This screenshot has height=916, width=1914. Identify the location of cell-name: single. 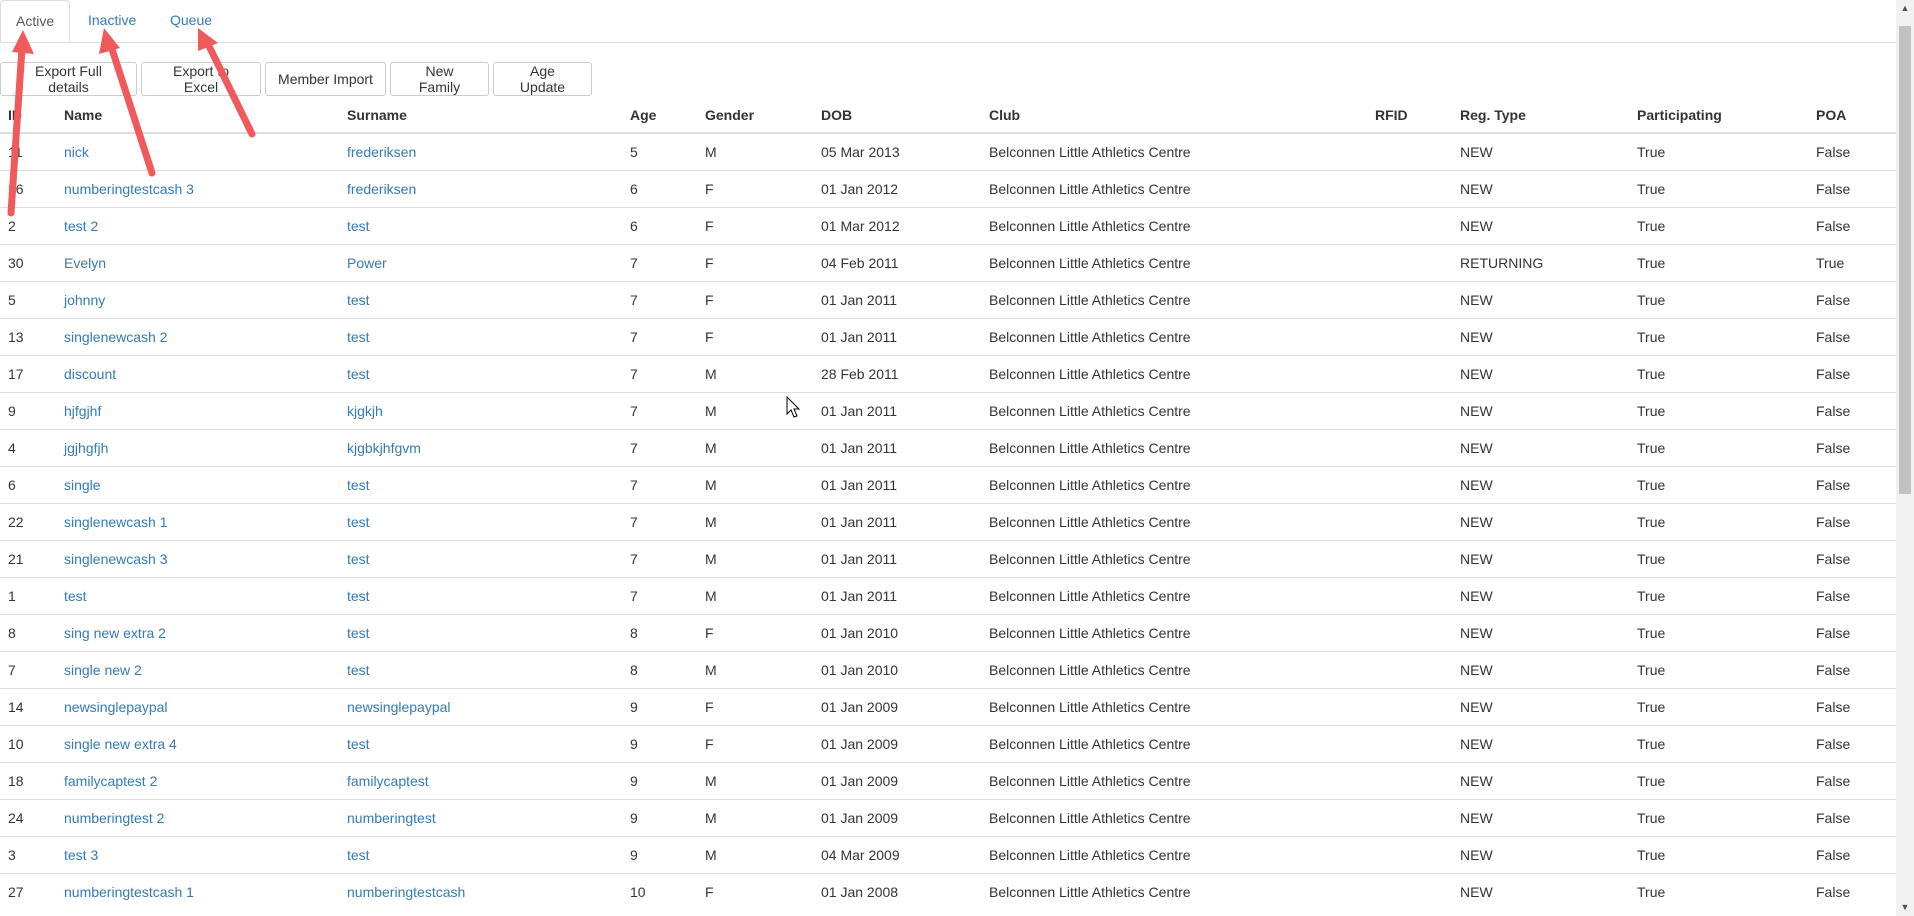
(197, 485).